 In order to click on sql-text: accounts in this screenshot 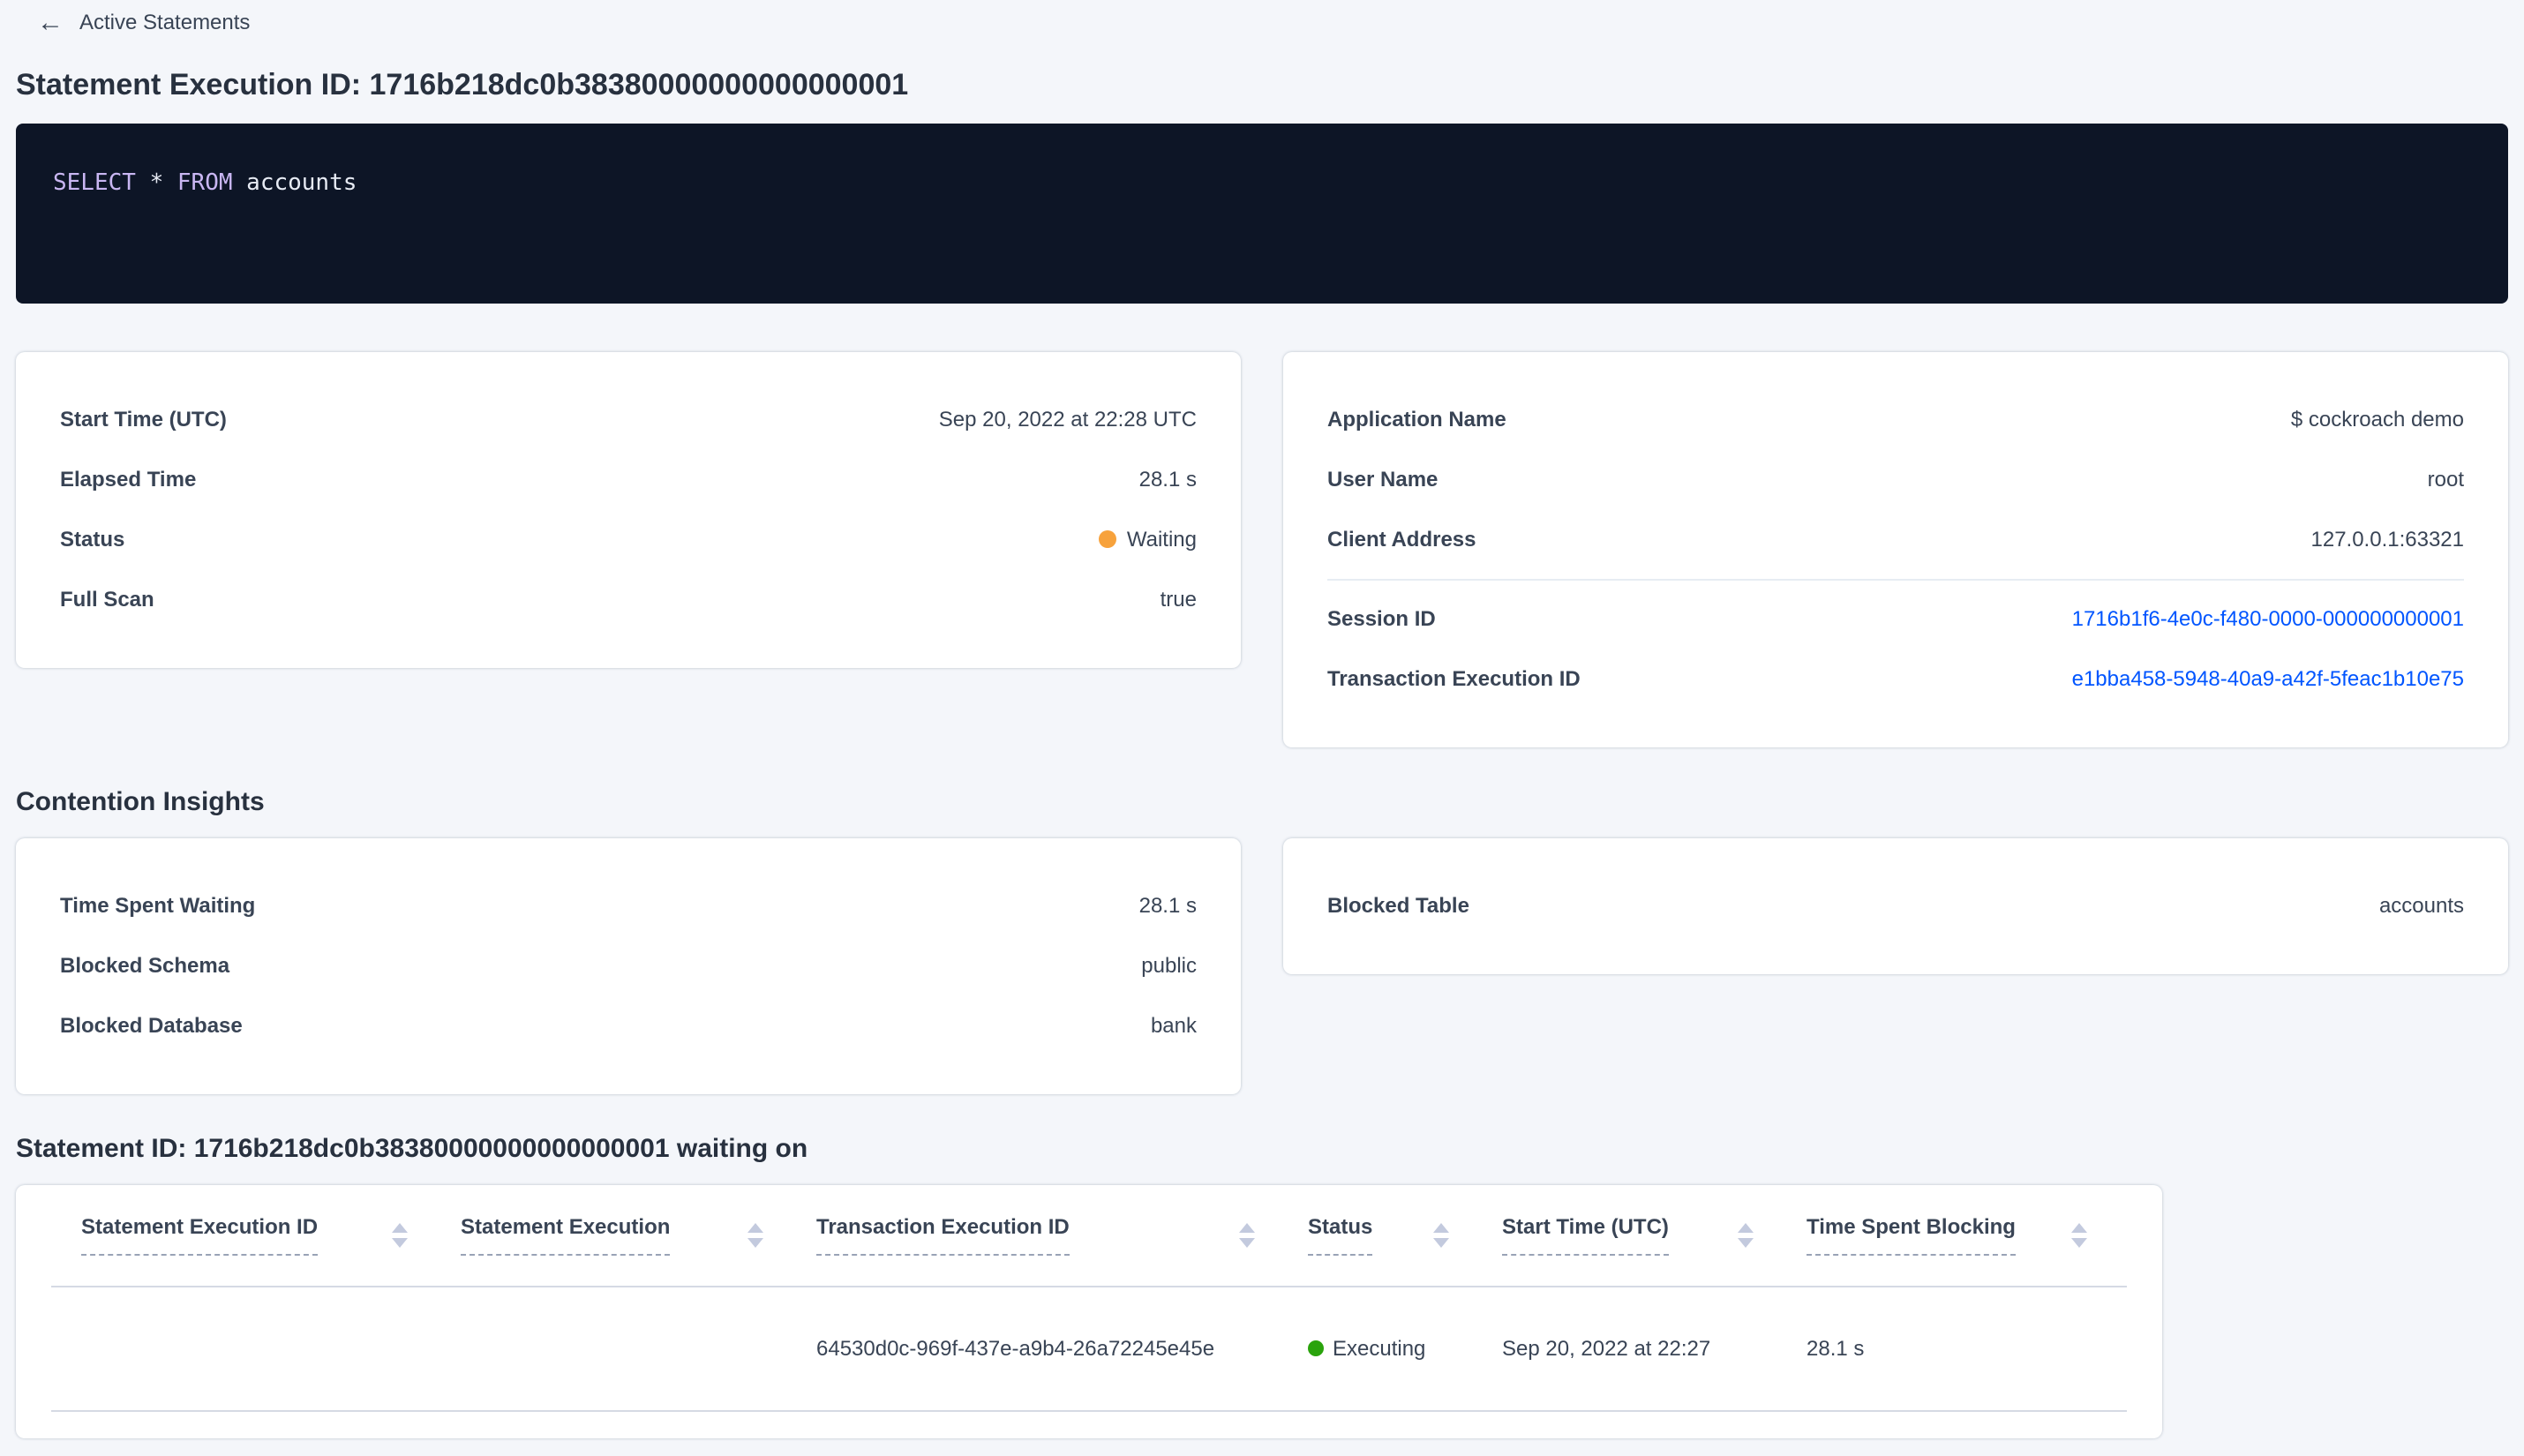, I will do `click(294, 182)`.